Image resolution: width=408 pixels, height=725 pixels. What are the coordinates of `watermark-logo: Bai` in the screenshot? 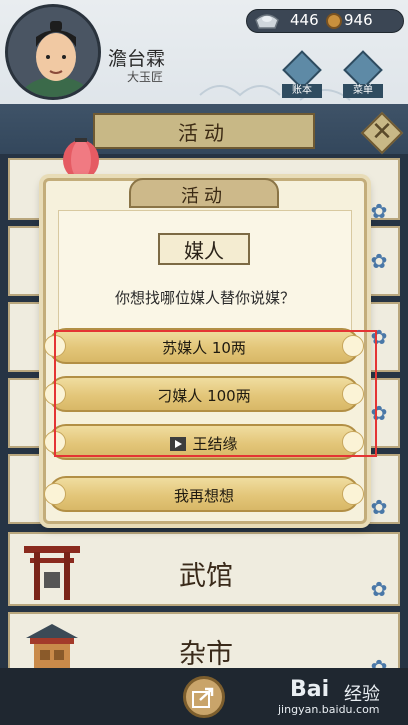 It's located at (310, 689).